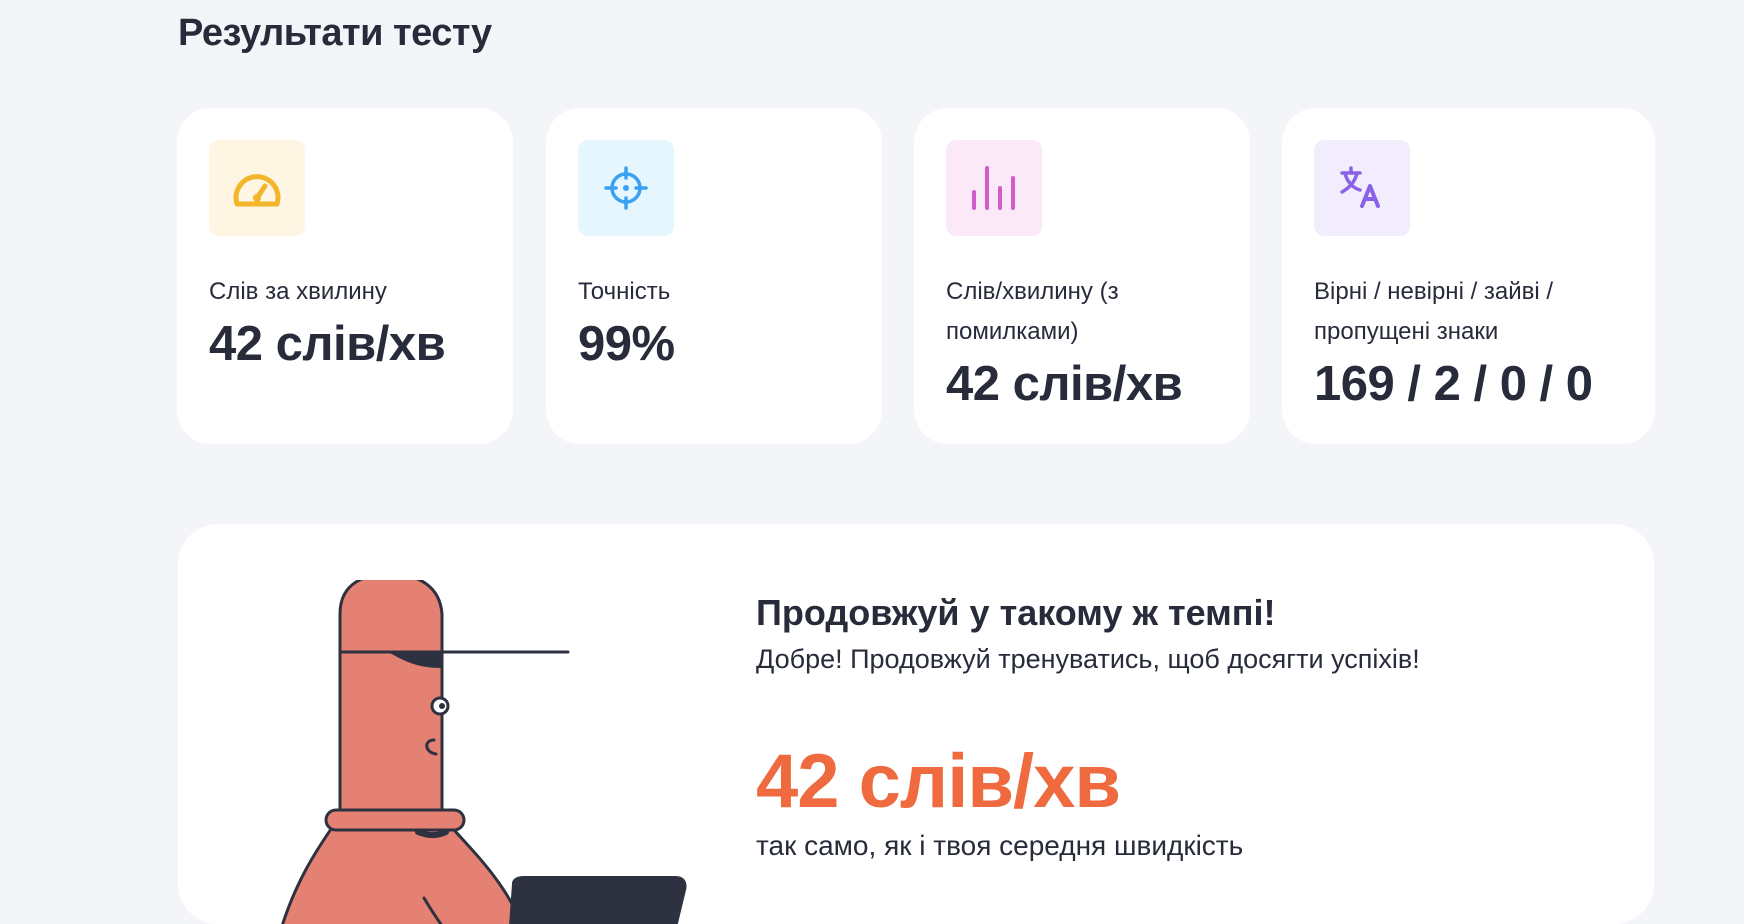 The image size is (1744, 924). What do you see at coordinates (938, 781) in the screenshot?
I see `feedback-speed: 42 слів/хв` at bounding box center [938, 781].